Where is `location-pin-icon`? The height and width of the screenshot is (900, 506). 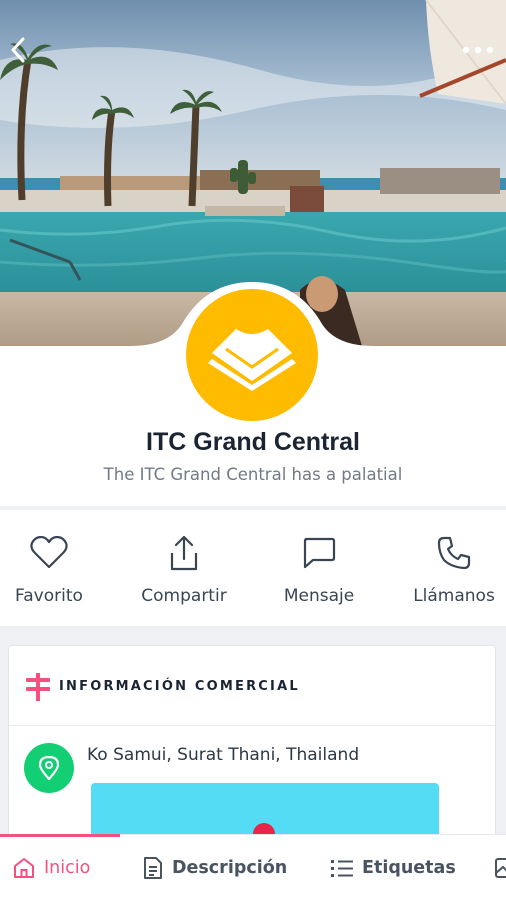
location-pin-icon is located at coordinates (49, 768).